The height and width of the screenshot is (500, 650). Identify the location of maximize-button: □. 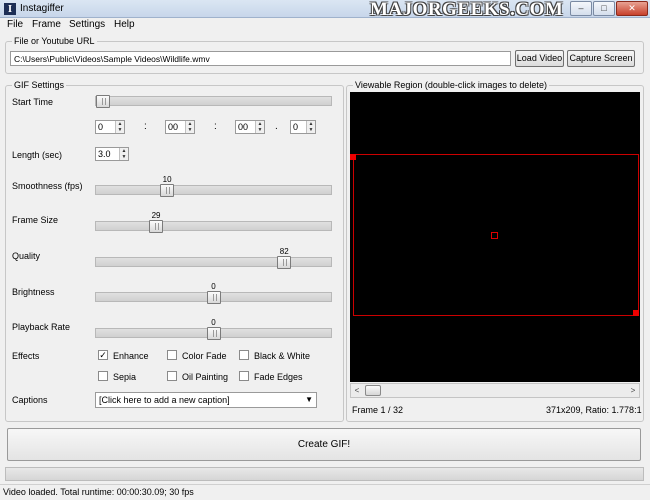
(604, 8).